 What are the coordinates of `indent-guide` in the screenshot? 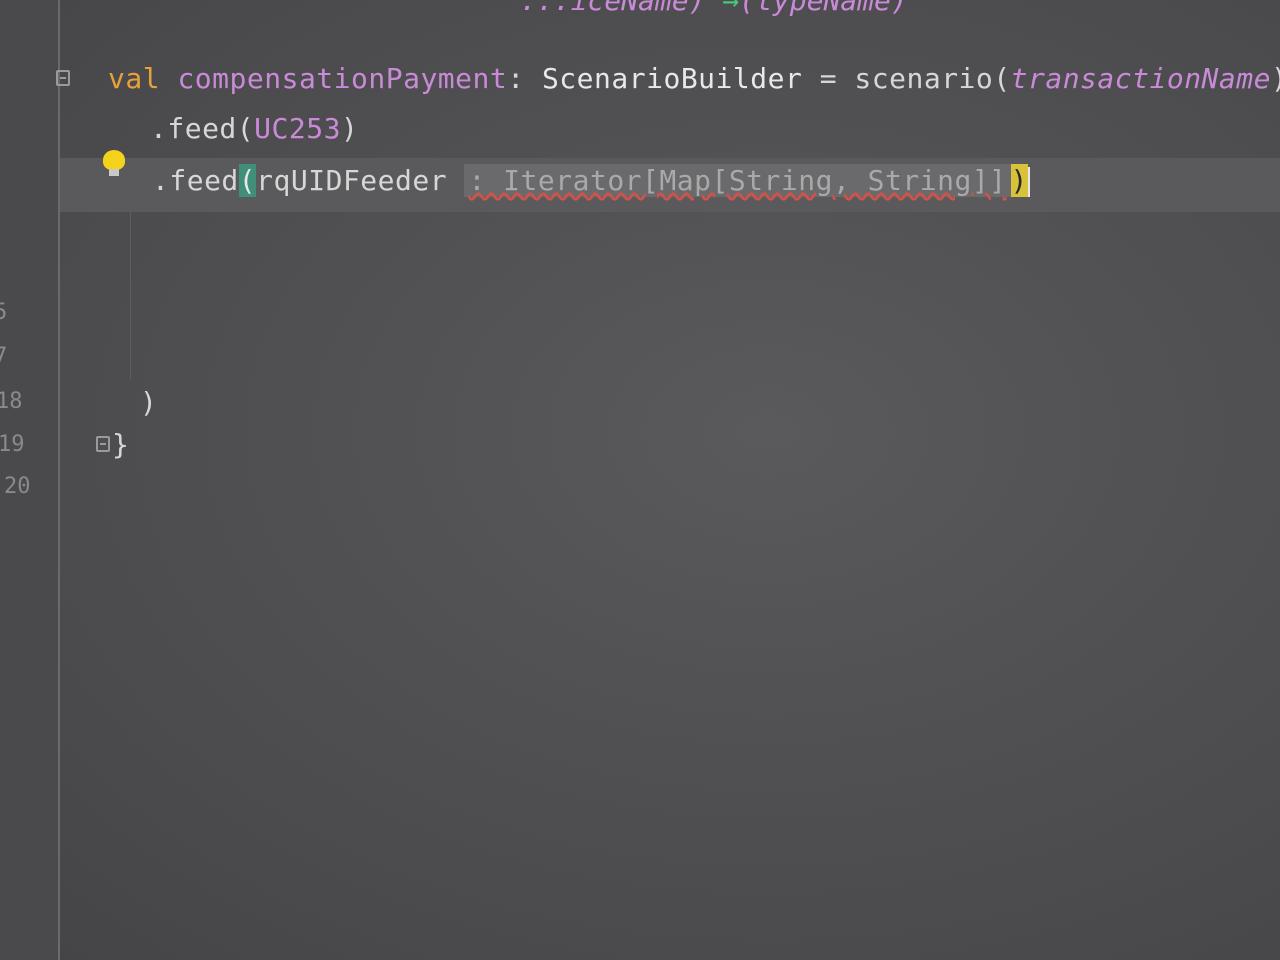 It's located at (130, 295).